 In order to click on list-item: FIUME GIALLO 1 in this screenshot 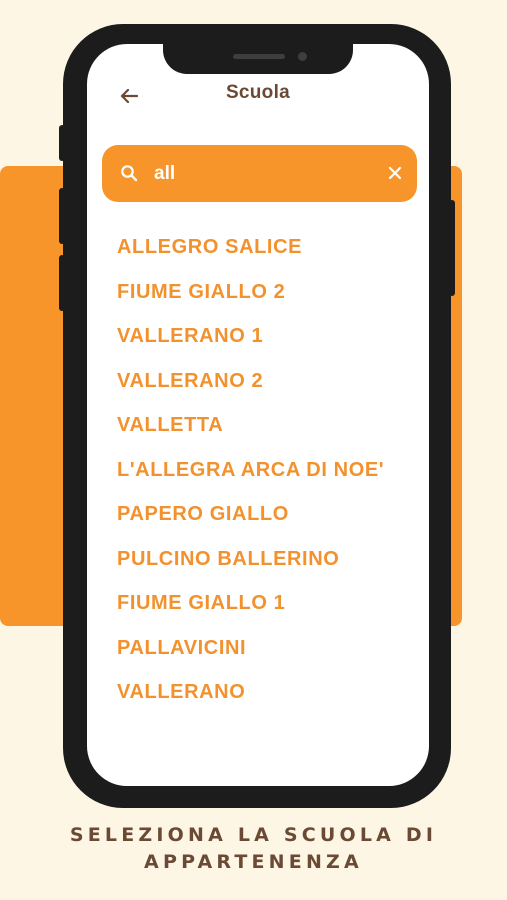, I will do `click(257, 603)`.